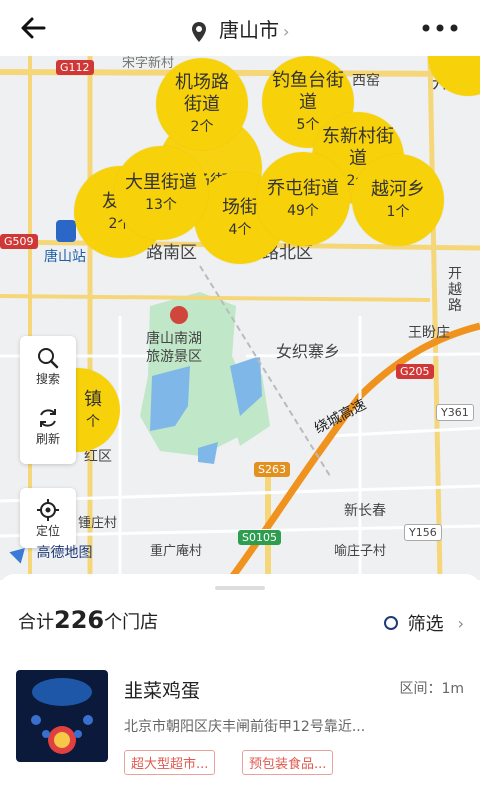 The height and width of the screenshot is (800, 480). Describe the element at coordinates (198, 31) in the screenshot. I see `location-pin-icon` at that location.